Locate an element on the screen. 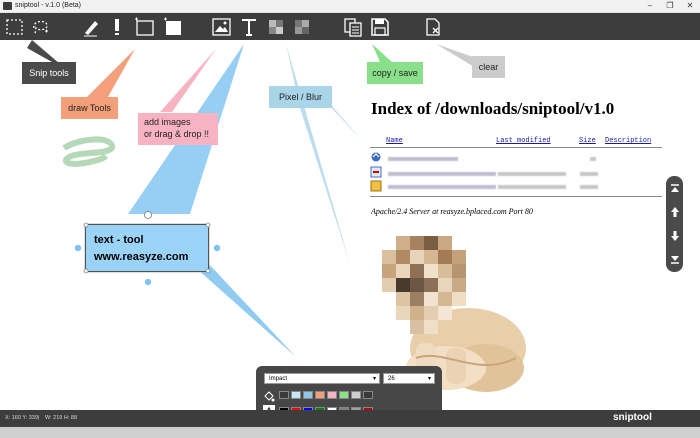 This screenshot has width=700, height=438. col-last-modified: Last modified is located at coordinates (523, 141).